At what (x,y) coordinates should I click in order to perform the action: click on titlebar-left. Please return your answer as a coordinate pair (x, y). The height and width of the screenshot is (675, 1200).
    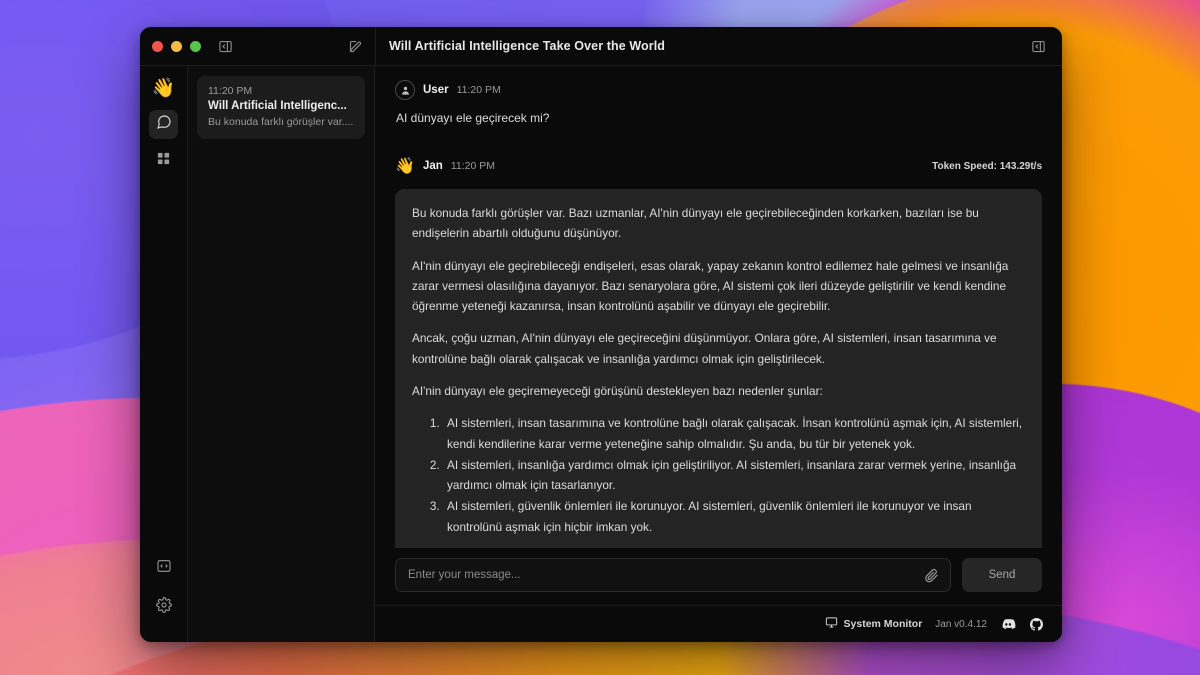
    Looking at the image, I should click on (257, 46).